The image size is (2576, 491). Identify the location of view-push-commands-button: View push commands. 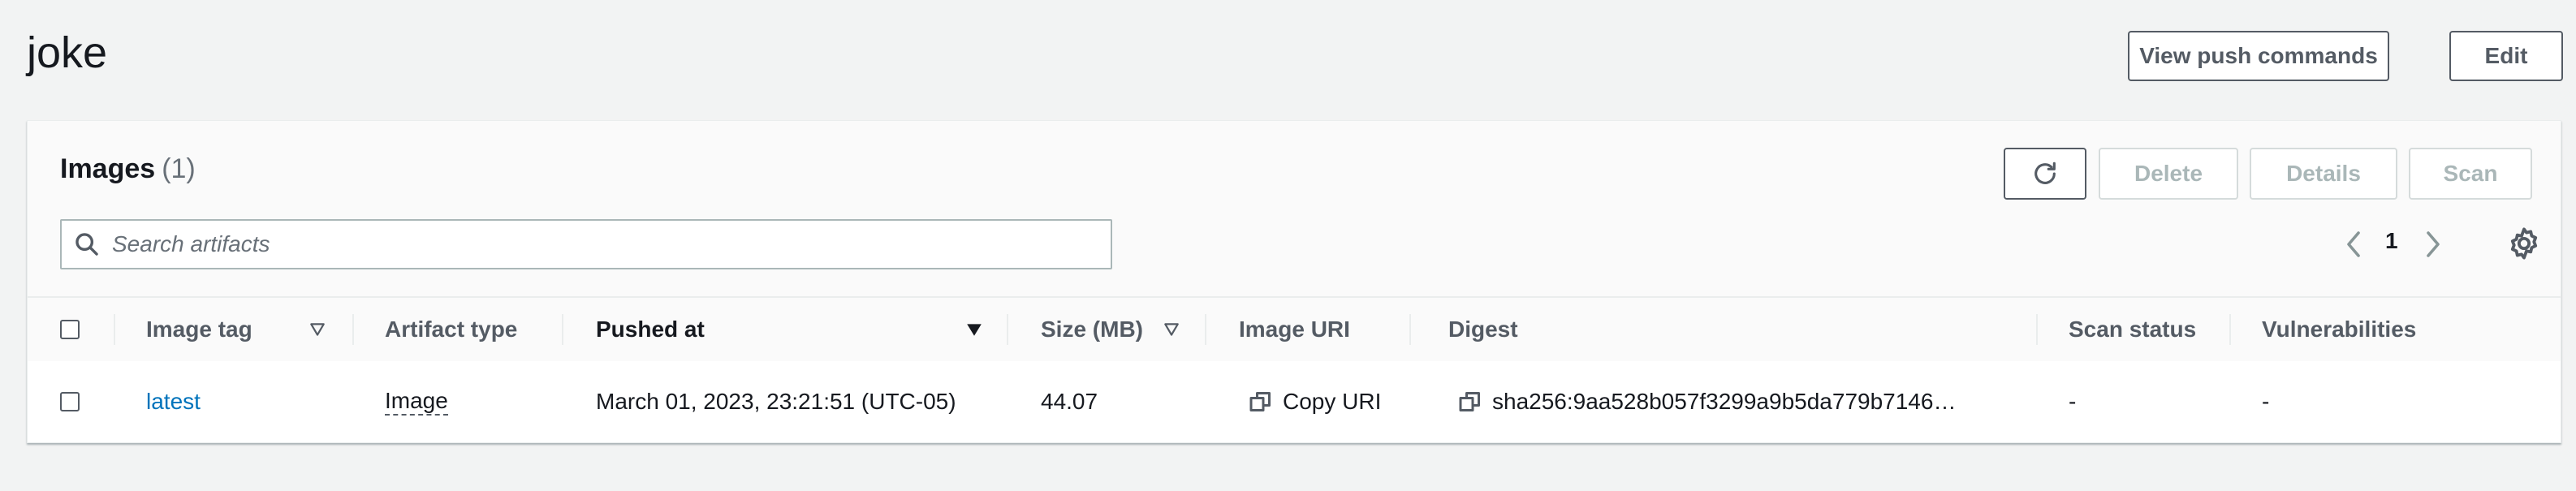
(2258, 56).